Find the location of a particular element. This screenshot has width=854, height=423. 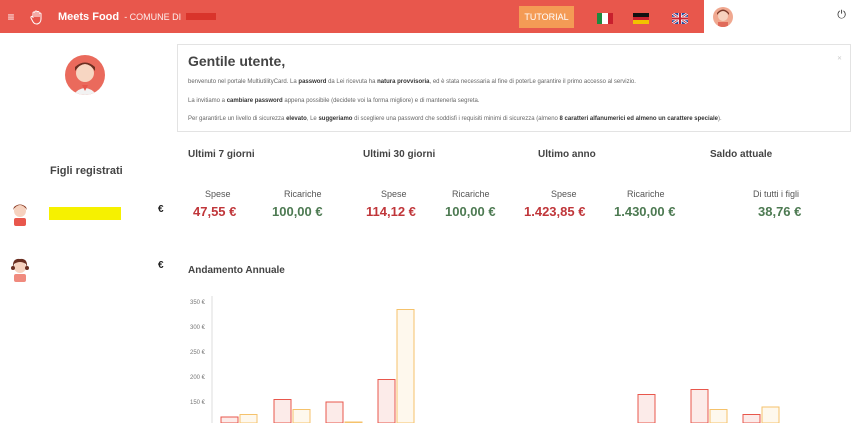

profile-avatar is located at coordinates (85, 75).